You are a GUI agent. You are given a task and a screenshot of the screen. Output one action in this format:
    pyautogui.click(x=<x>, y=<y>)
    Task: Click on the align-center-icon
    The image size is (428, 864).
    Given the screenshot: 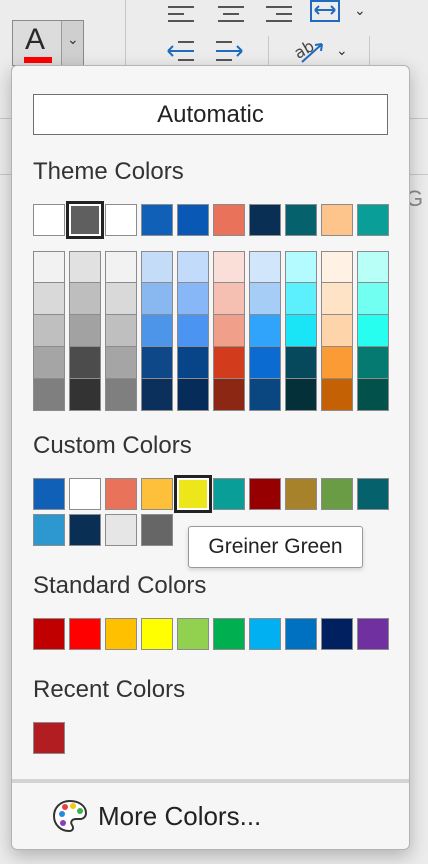 What is the action you would take?
    pyautogui.click(x=232, y=14)
    